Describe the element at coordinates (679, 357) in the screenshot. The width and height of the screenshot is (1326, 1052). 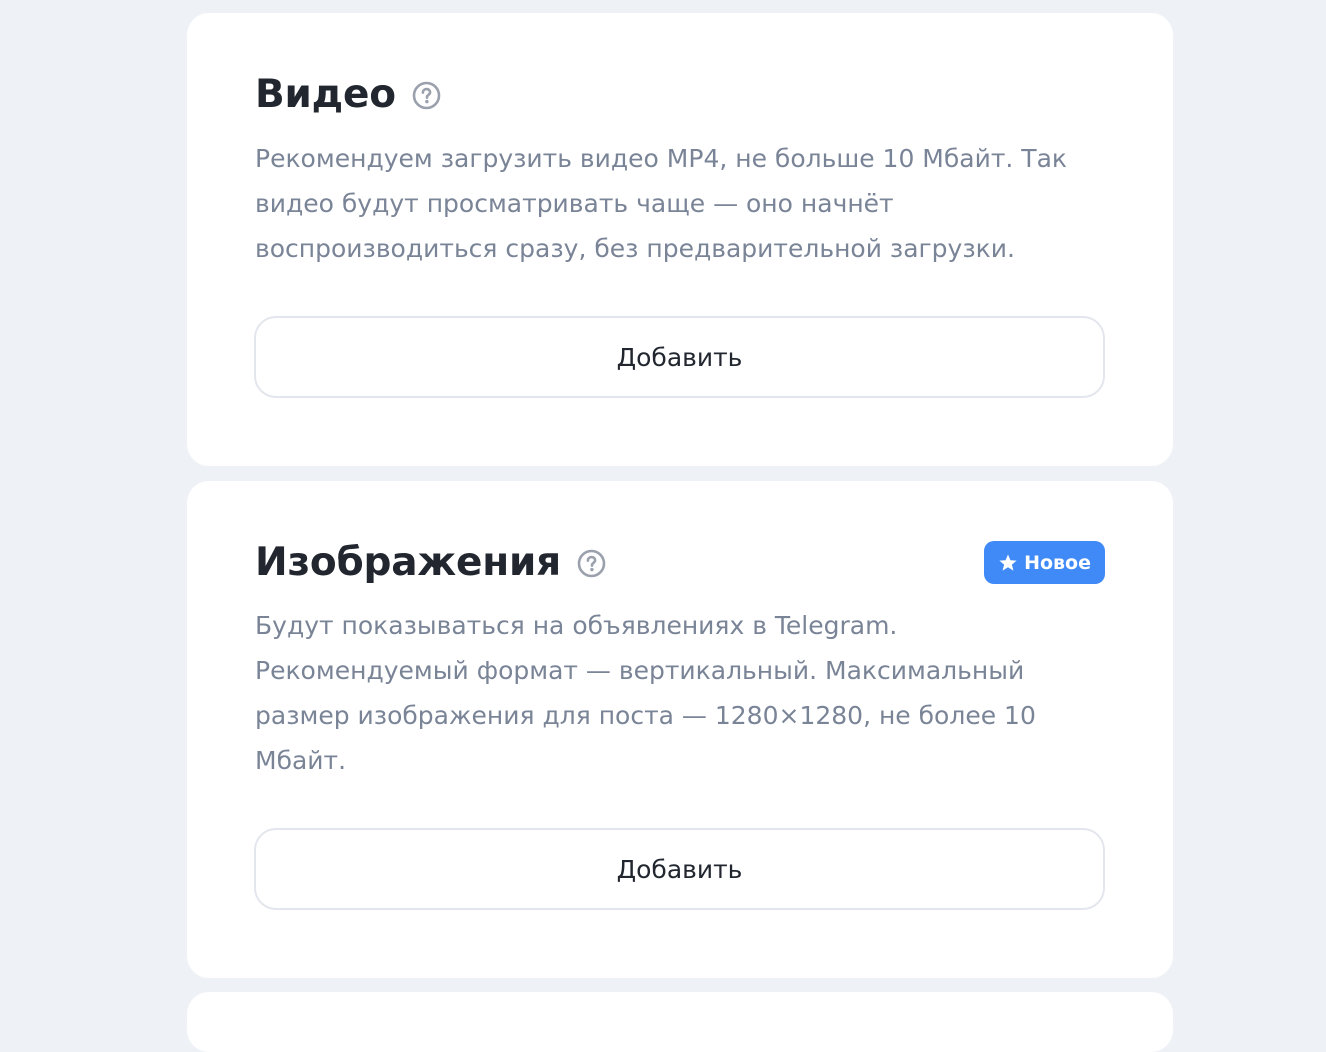
I see `add-video-button: Добавить` at that location.